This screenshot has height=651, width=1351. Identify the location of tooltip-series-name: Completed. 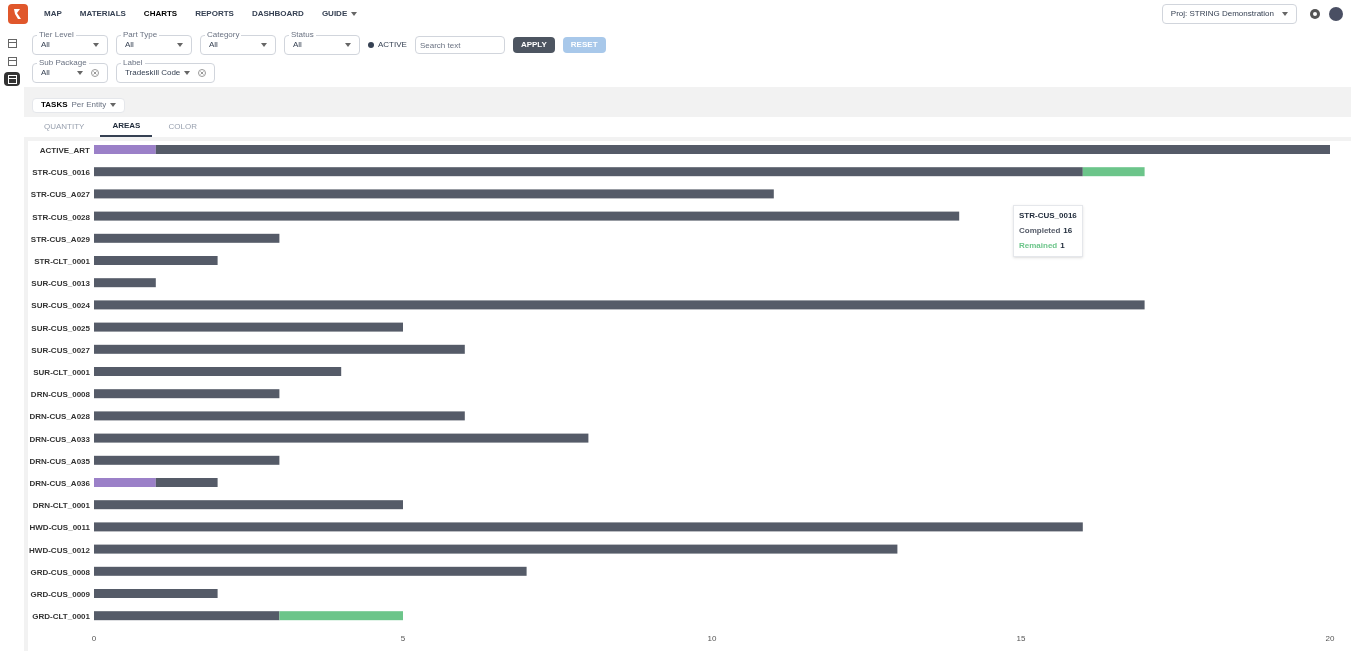
(1040, 231).